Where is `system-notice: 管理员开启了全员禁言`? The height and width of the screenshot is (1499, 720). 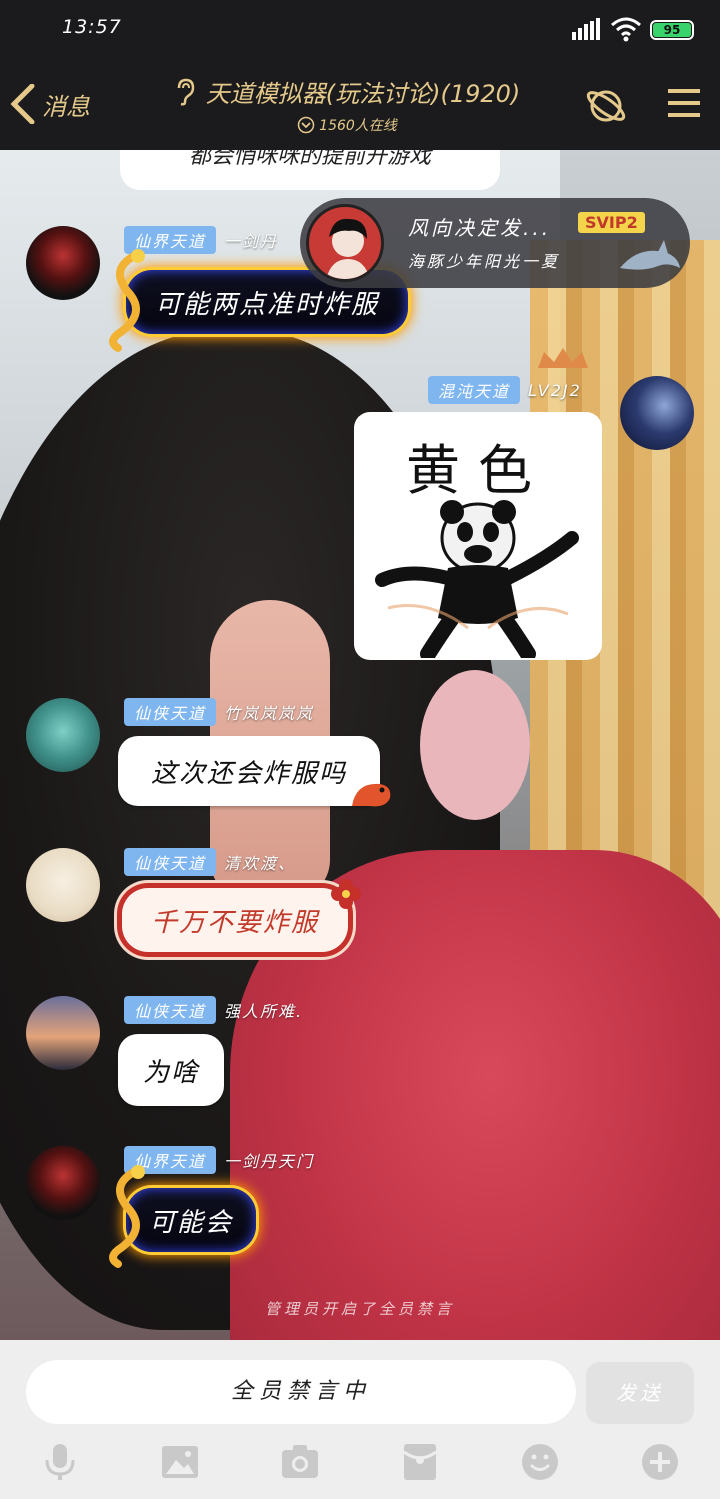 system-notice: 管理员开启了全员禁言 is located at coordinates (359, 1309).